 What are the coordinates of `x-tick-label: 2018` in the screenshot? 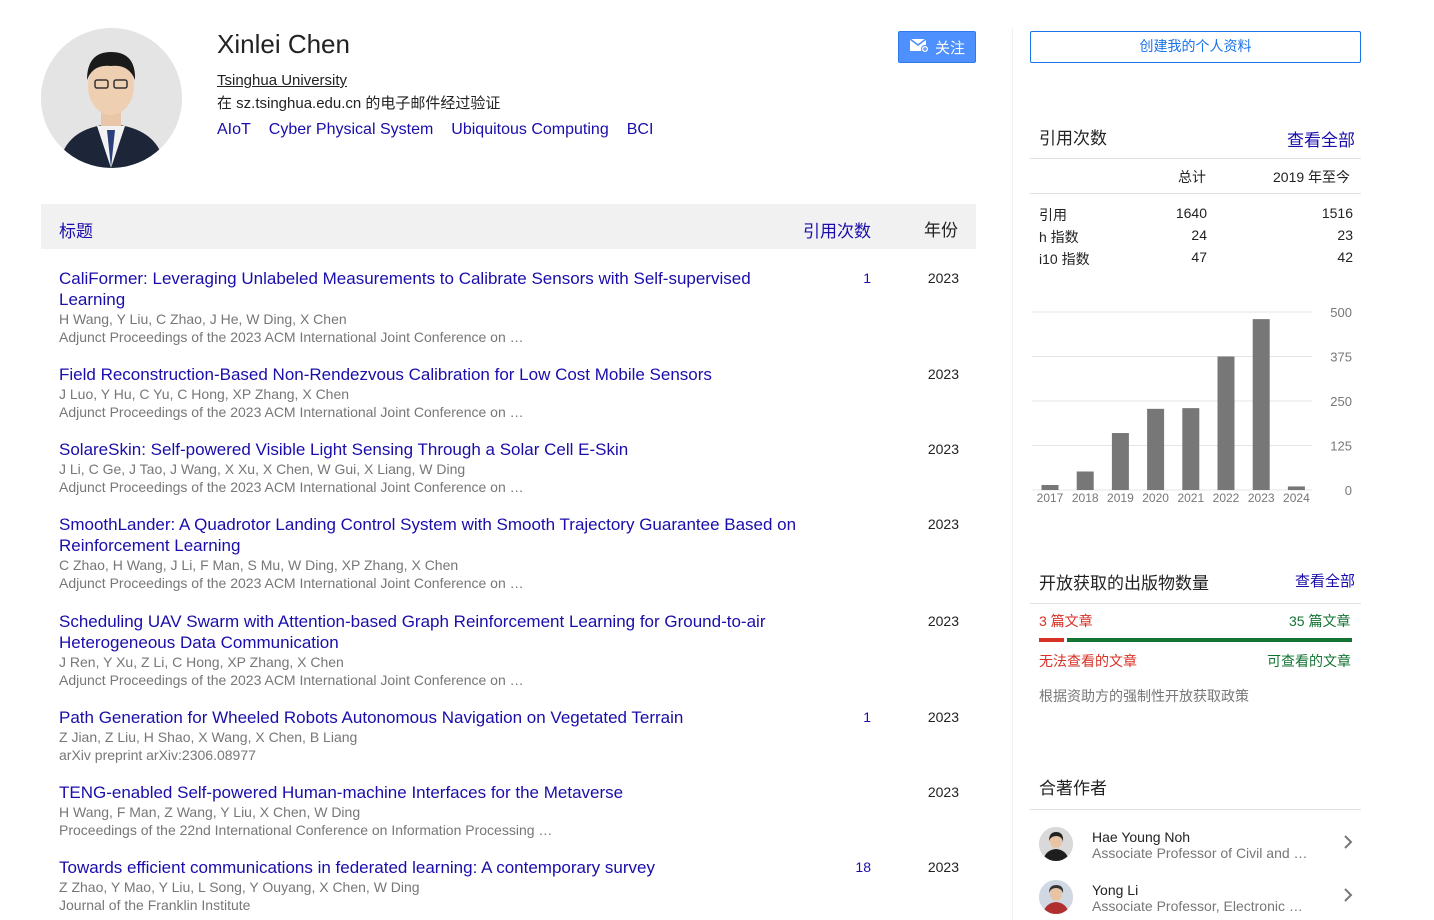 It's located at (1085, 498).